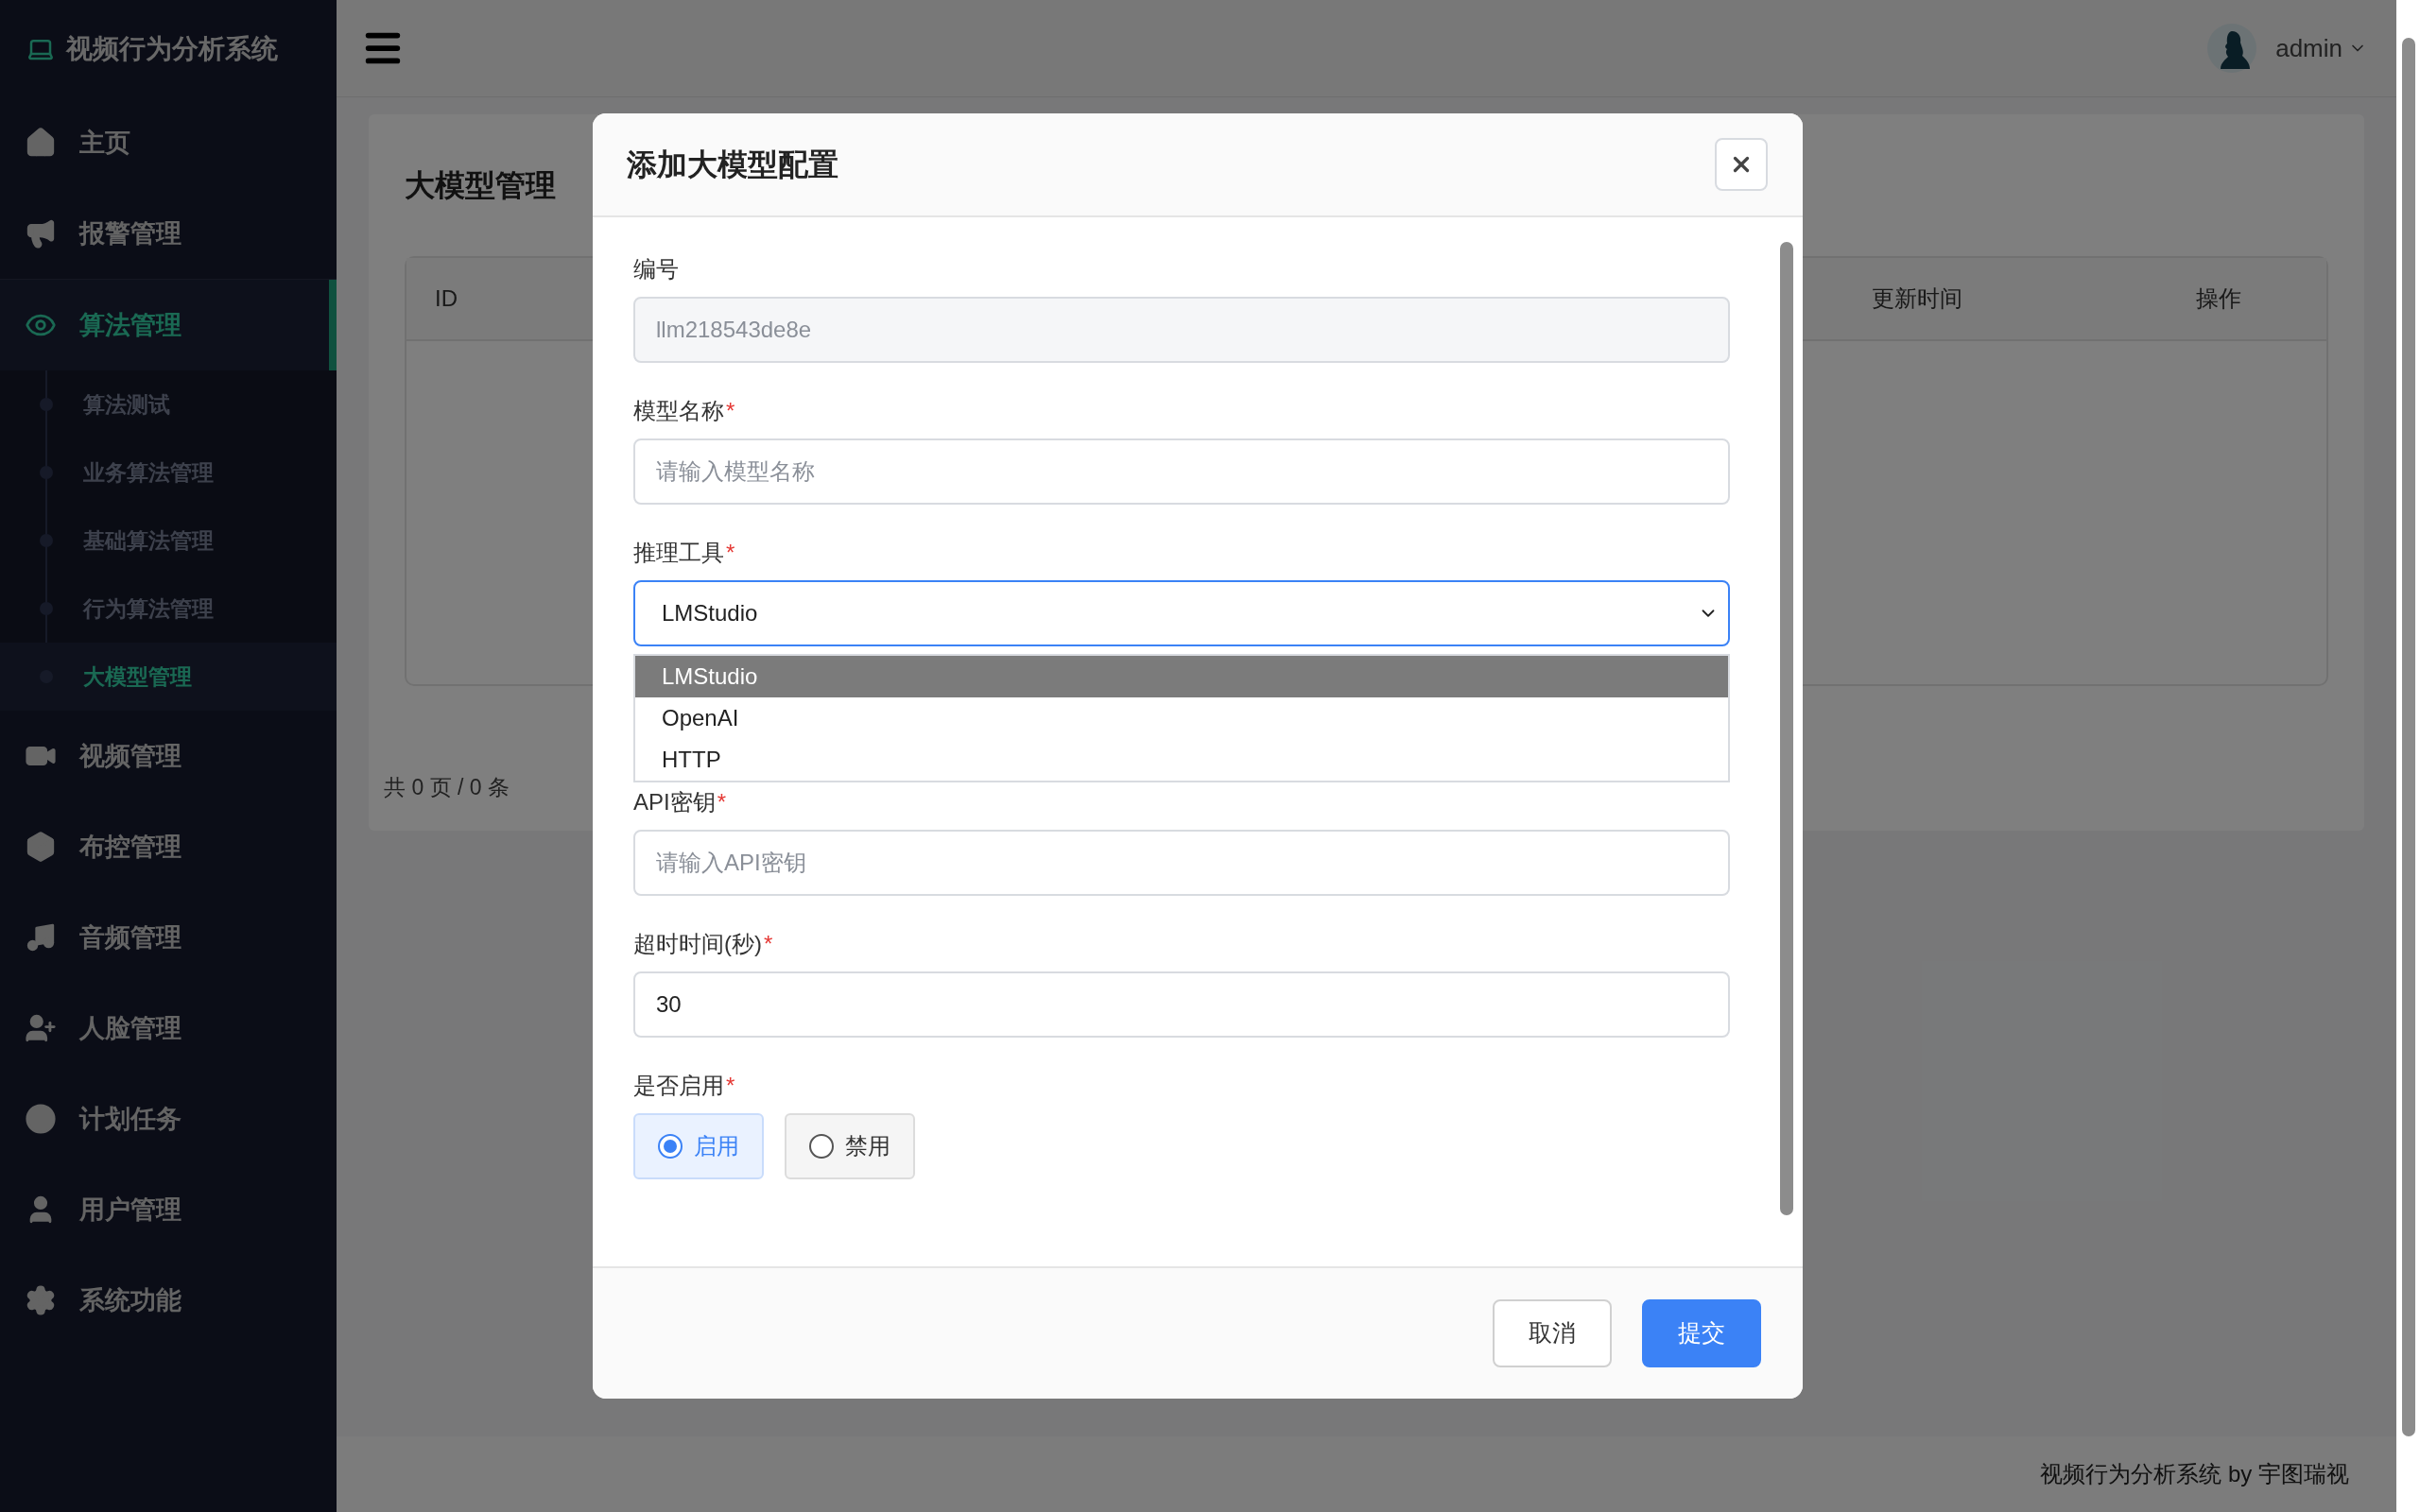  What do you see at coordinates (169, 404) in the screenshot?
I see `submenu-item: 算法测试` at bounding box center [169, 404].